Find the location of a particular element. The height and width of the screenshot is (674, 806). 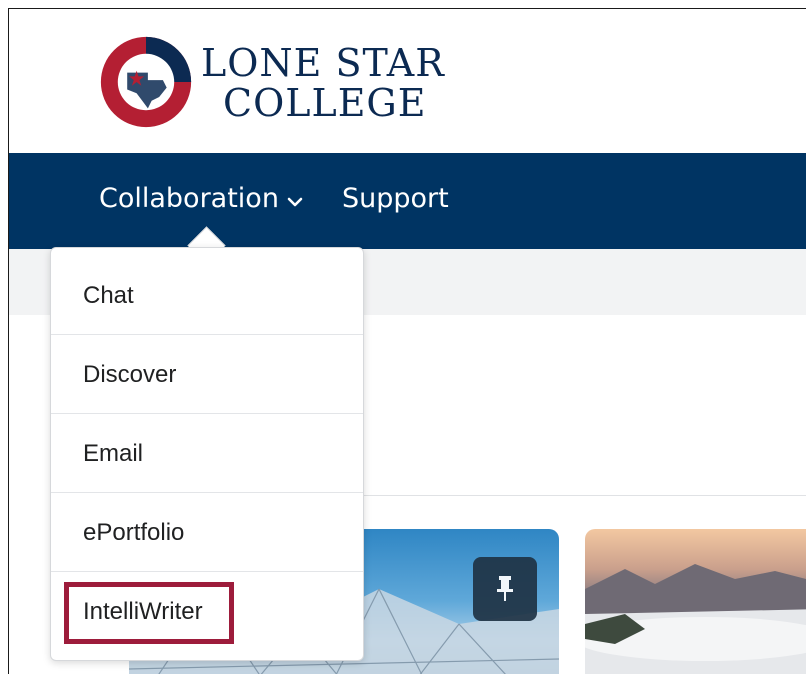

lone-star-college-seal-icon is located at coordinates (146, 82).